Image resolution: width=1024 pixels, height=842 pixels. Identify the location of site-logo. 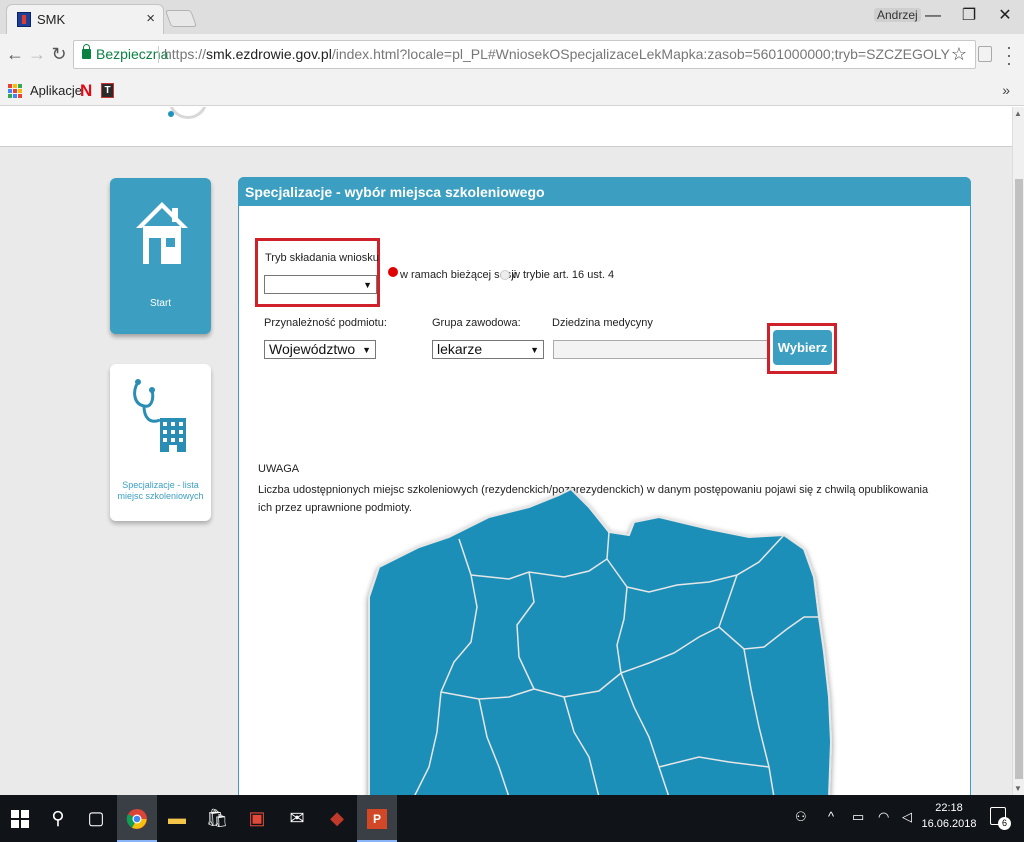
(188, 113).